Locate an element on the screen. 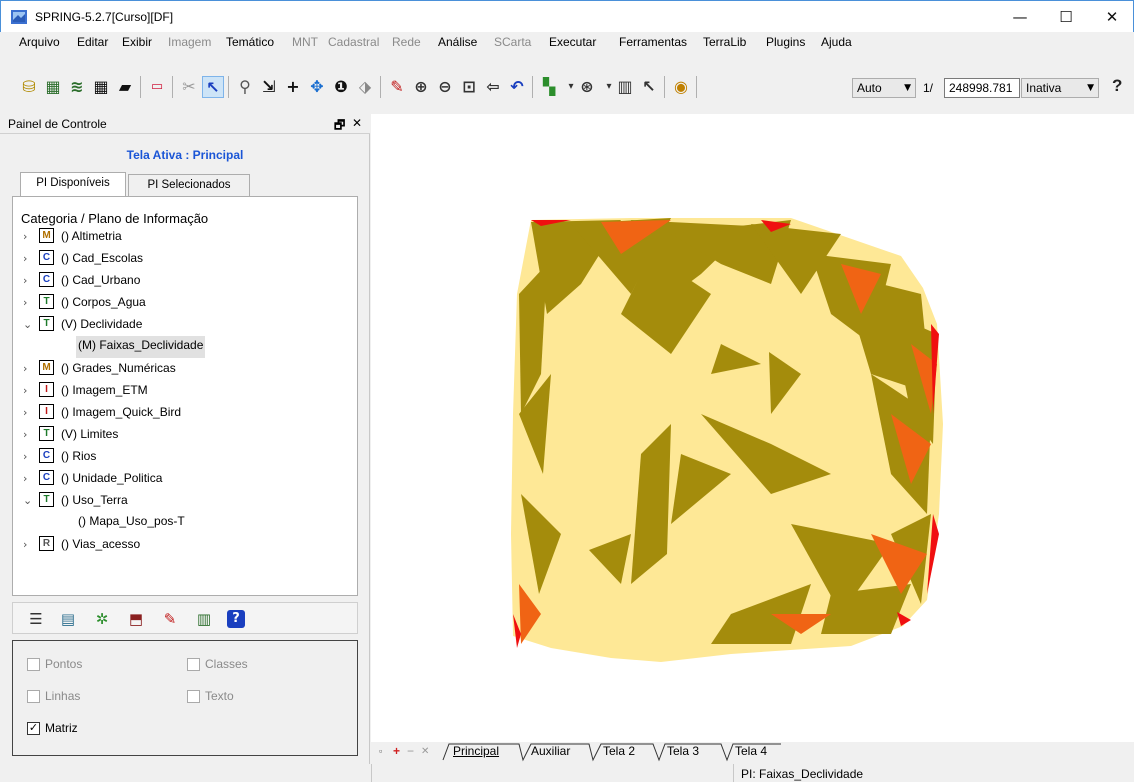 The width and height of the screenshot is (1134, 782). menu-scarta: SCarta is located at coordinates (512, 42).